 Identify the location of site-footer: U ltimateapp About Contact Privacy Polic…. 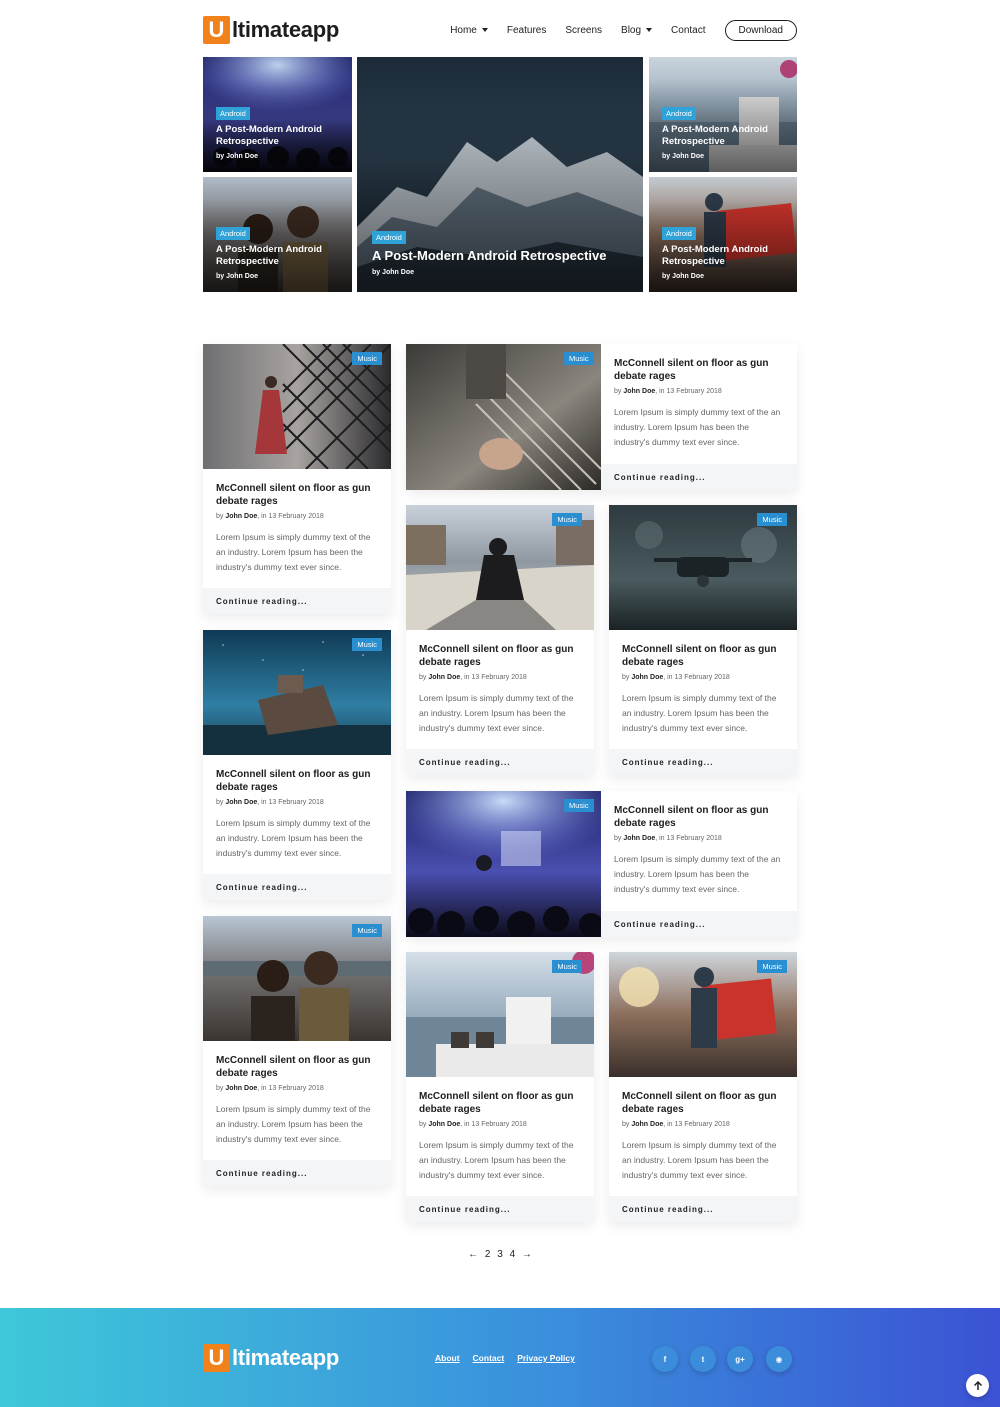
(500, 1357).